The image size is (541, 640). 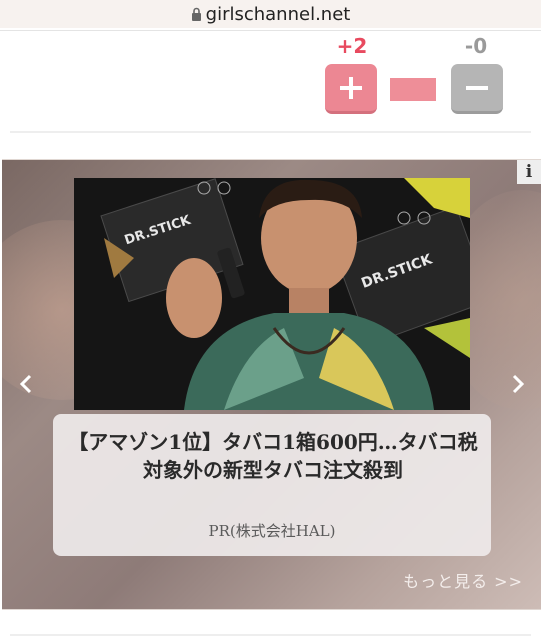 I want to click on chevron-left-icon, so click(x=25, y=384).